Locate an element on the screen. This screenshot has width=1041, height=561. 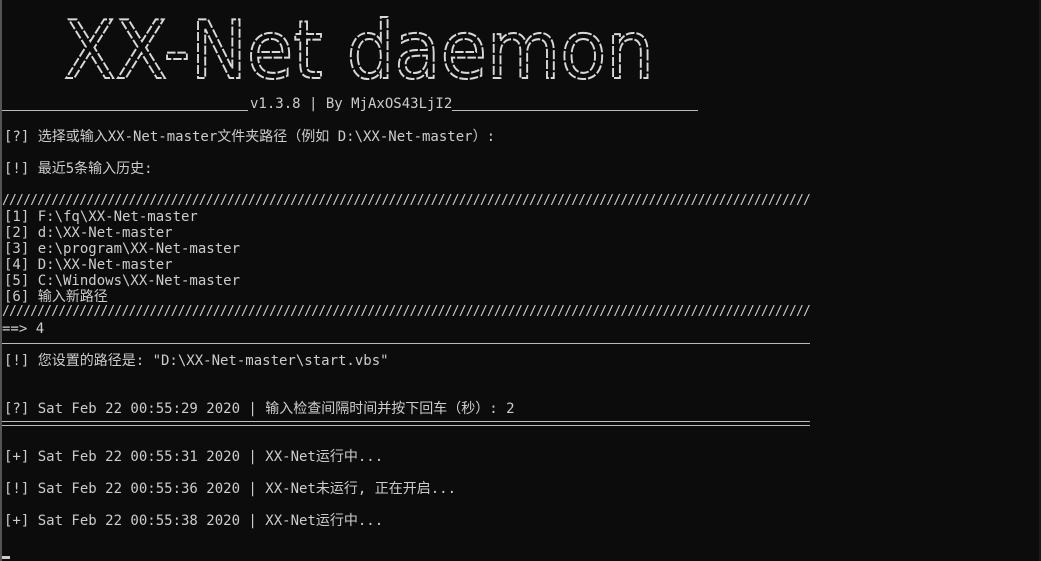
version-rule-left is located at coordinates (125, 110).